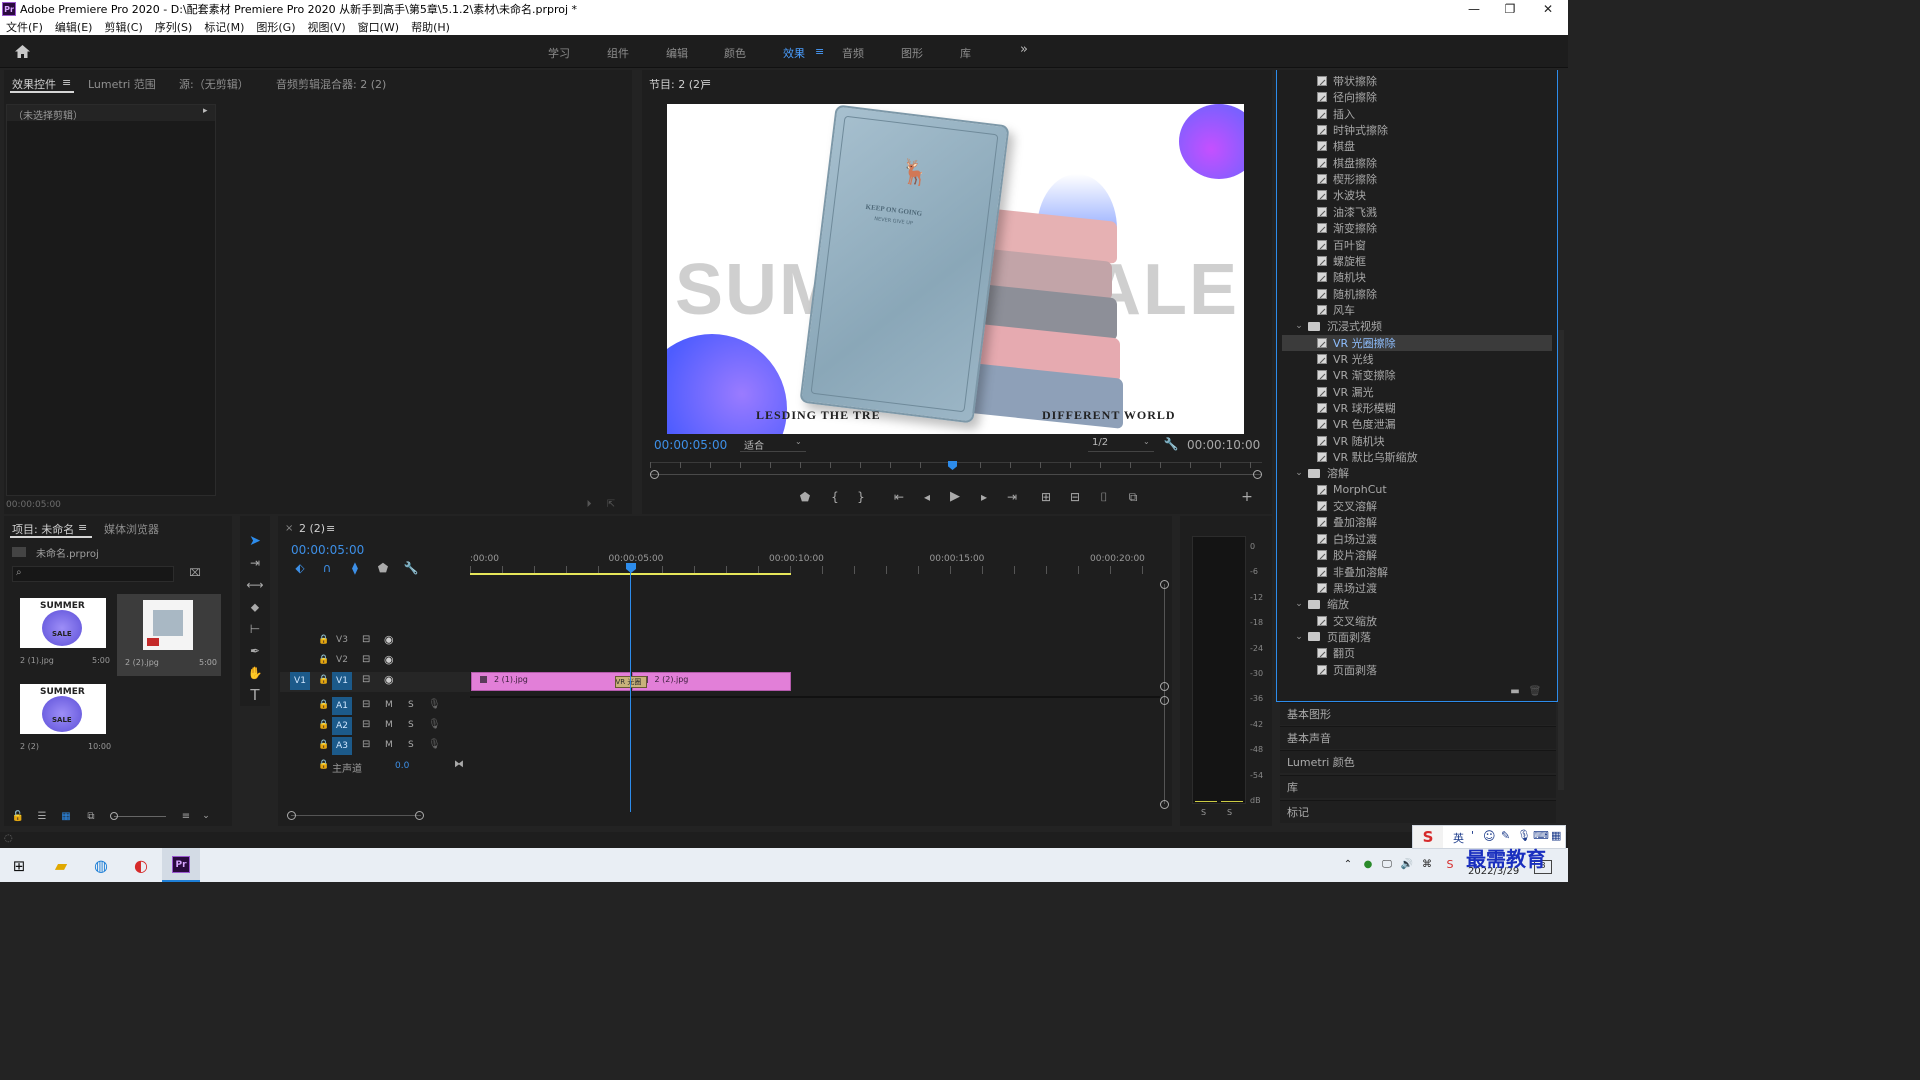  Describe the element at coordinates (1489, 836) in the screenshot. I see `emoji-icon: ☺` at that location.